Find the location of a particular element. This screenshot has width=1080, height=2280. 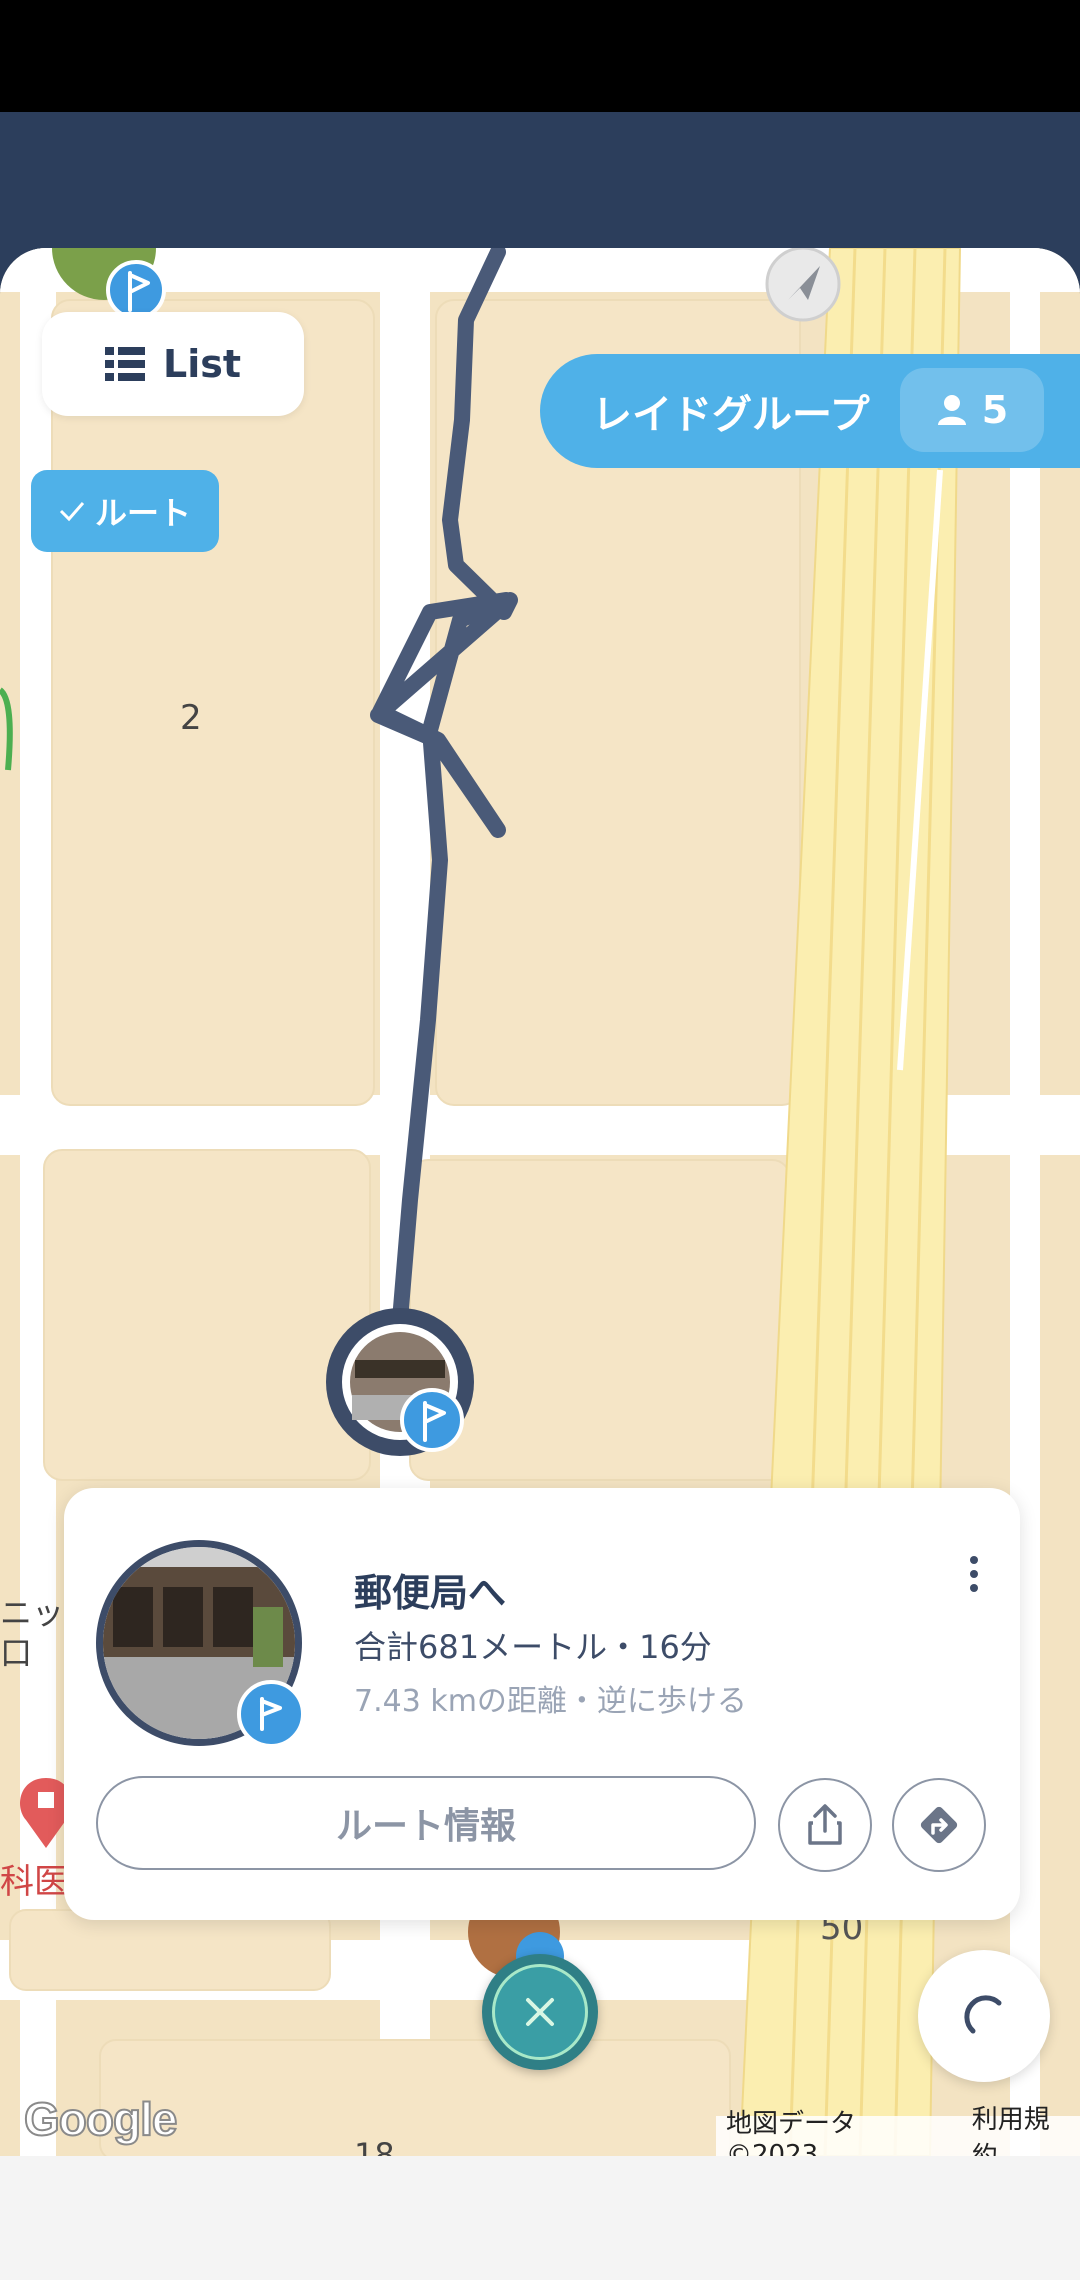

raid-group-count-badge: 5 is located at coordinates (972, 410).